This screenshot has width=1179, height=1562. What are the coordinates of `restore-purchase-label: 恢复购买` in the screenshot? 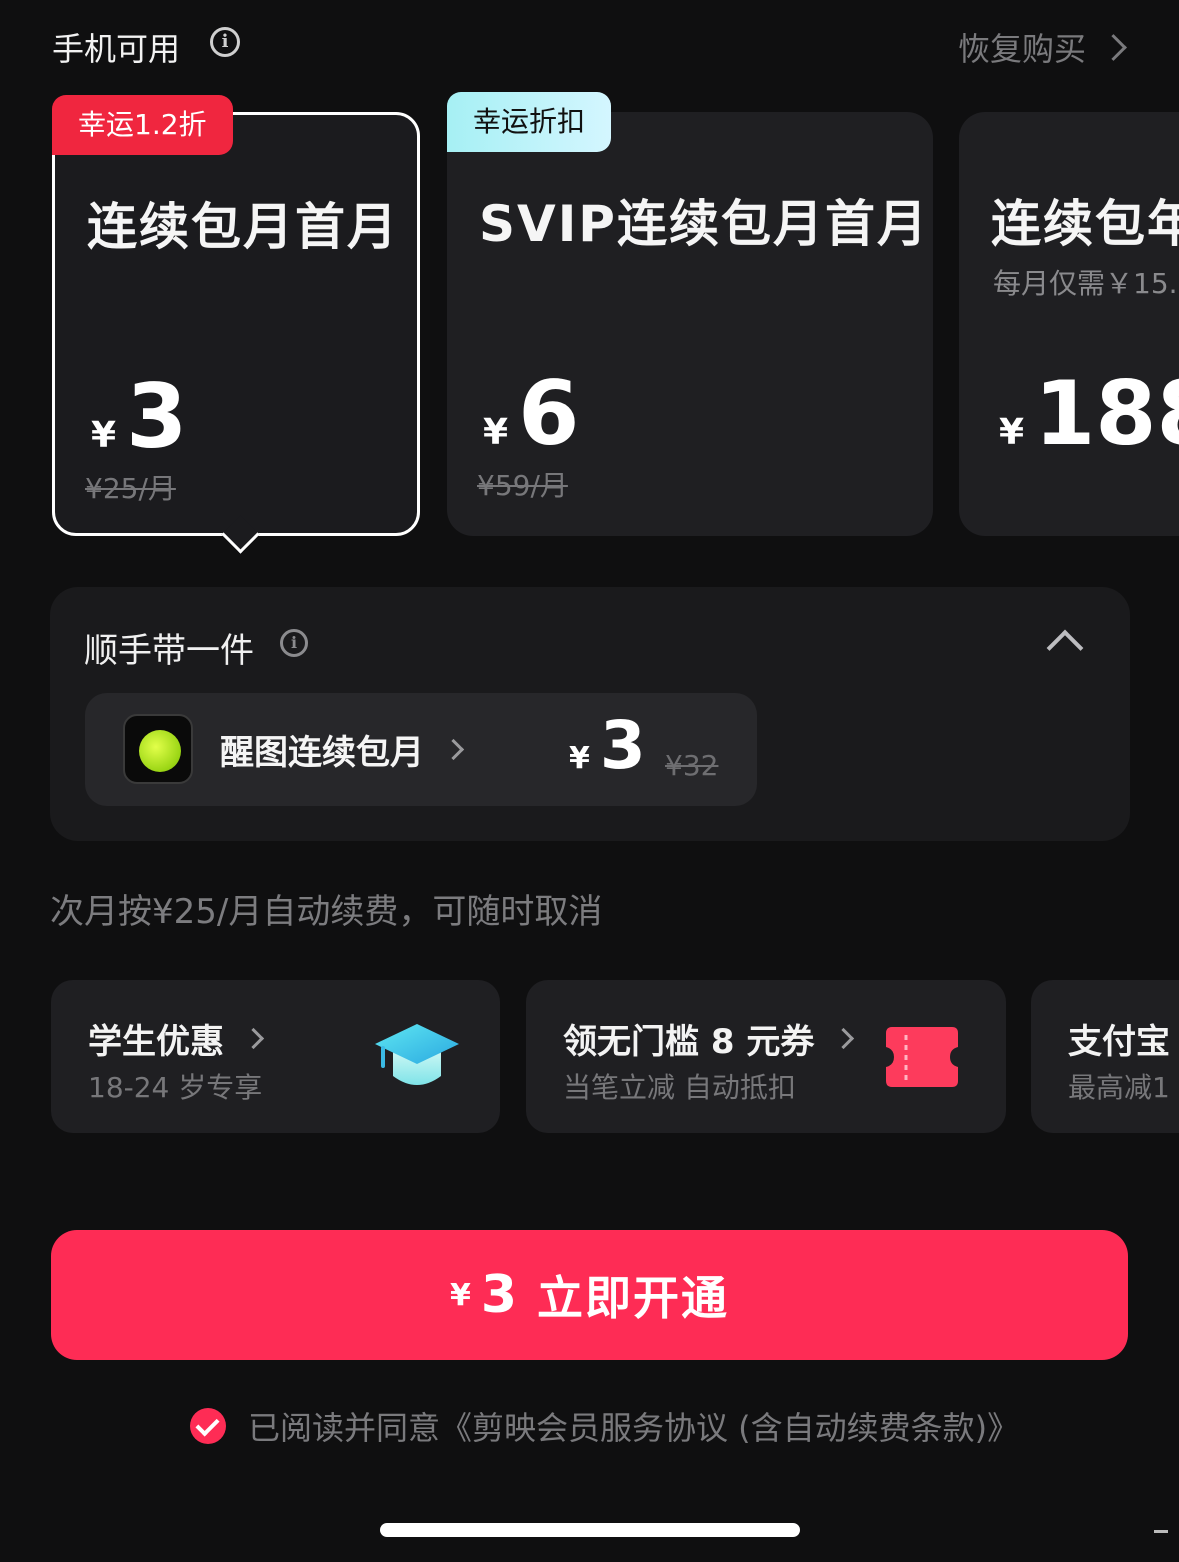 It's located at (1021, 49).